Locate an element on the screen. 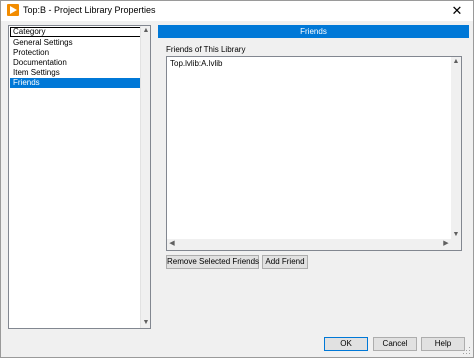  chevron-down-icon: ▼ is located at coordinates (146, 323).